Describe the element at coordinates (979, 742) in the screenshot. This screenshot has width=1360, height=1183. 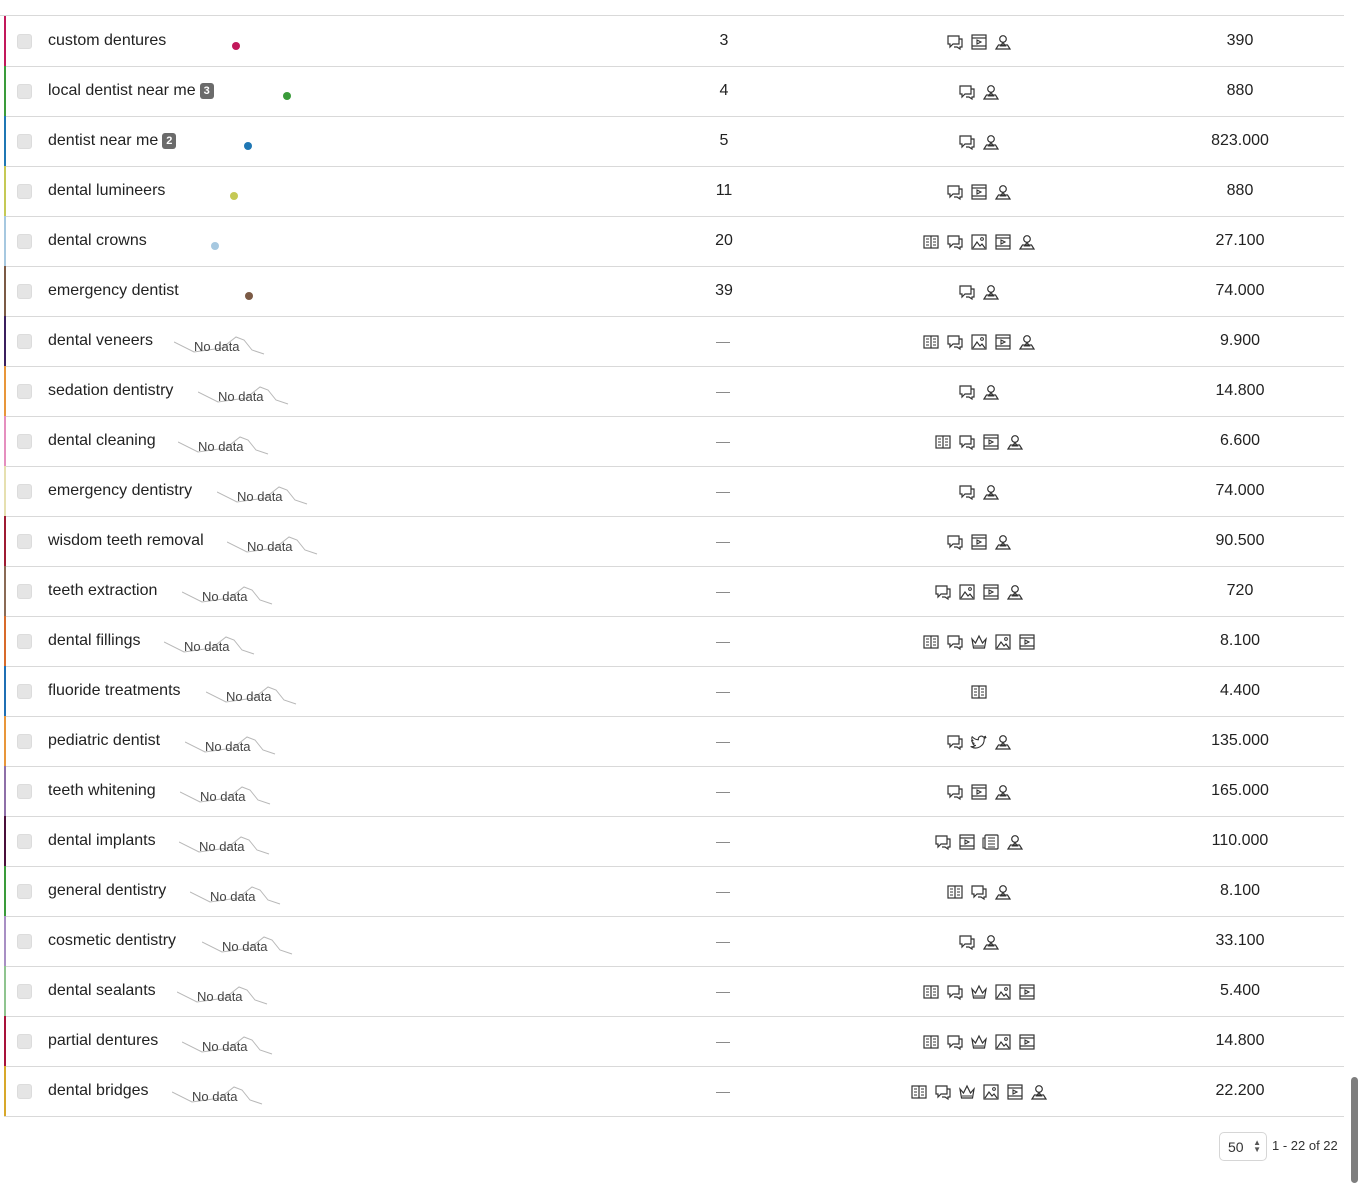
I see `twitter-icon` at that location.